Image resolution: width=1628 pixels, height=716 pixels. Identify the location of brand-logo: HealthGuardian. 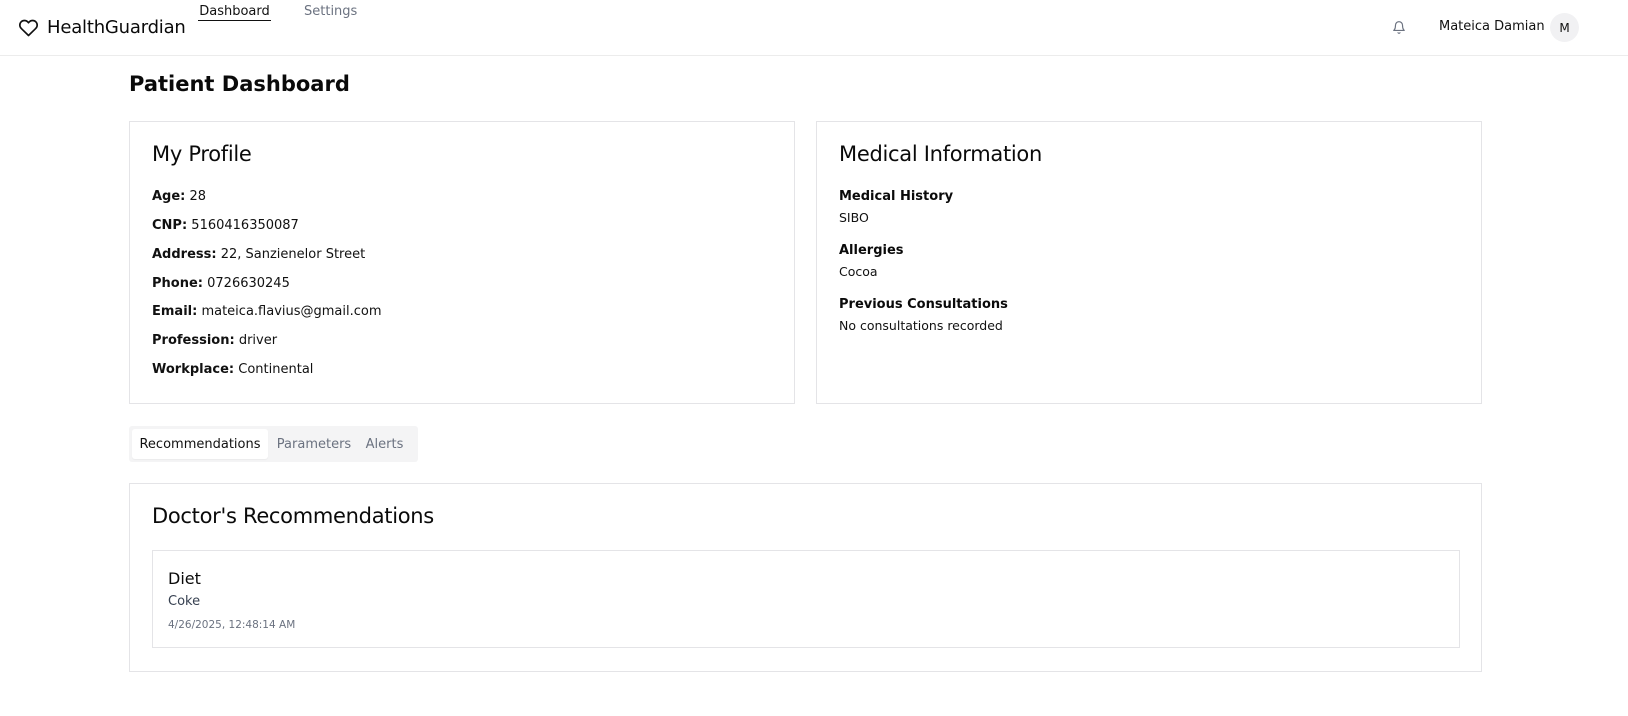
(102, 27).